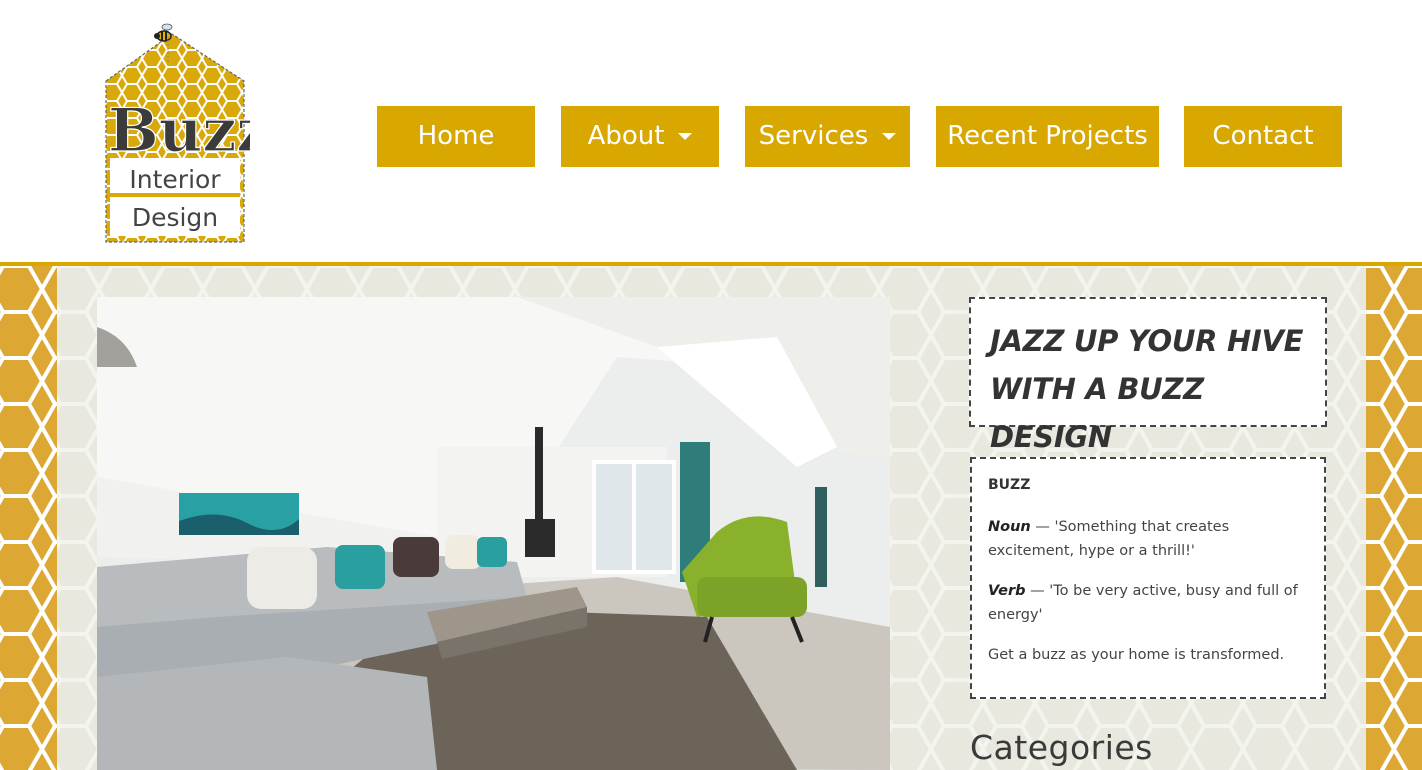  Describe the element at coordinates (1097, 413) in the screenshot. I see `tagline-line-2: WITH A BUZZ DESIGN` at that location.